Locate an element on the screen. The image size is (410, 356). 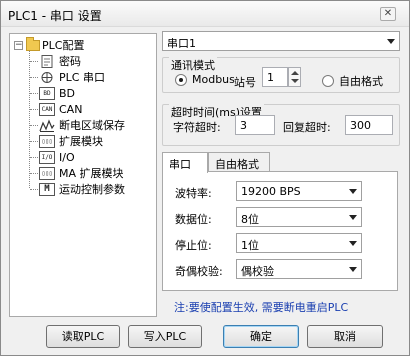
tree-item-label: 扩展模块 is located at coordinates (81, 141).